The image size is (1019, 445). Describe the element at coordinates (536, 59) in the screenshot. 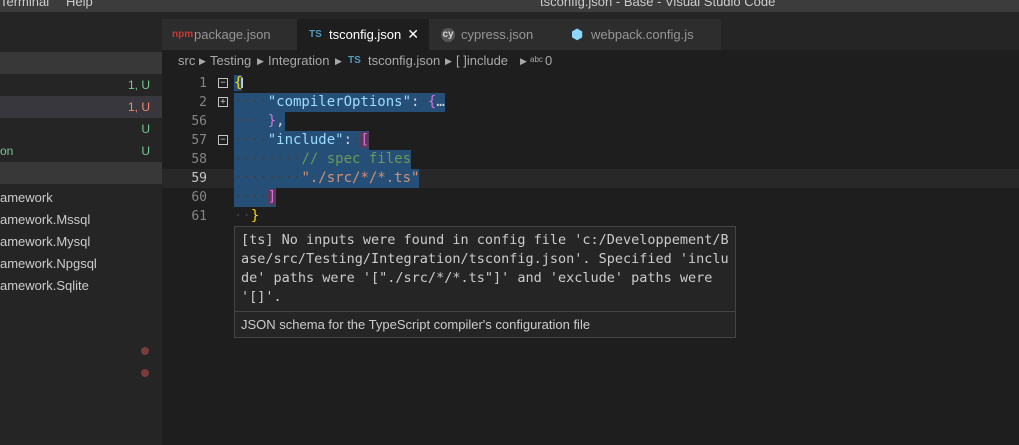

I see `string-abc-icon: abc` at that location.